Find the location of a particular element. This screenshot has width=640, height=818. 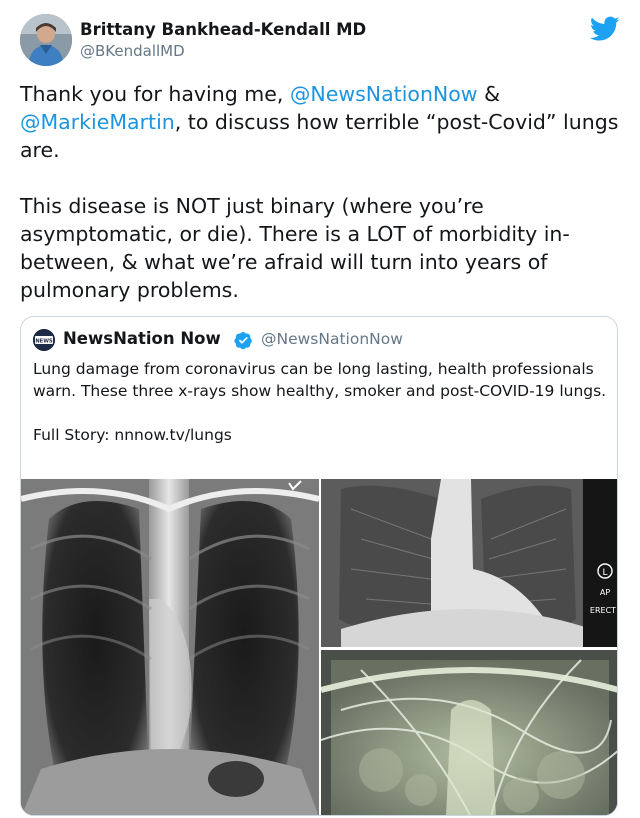

twitter-bird-icon is located at coordinates (605, 29).